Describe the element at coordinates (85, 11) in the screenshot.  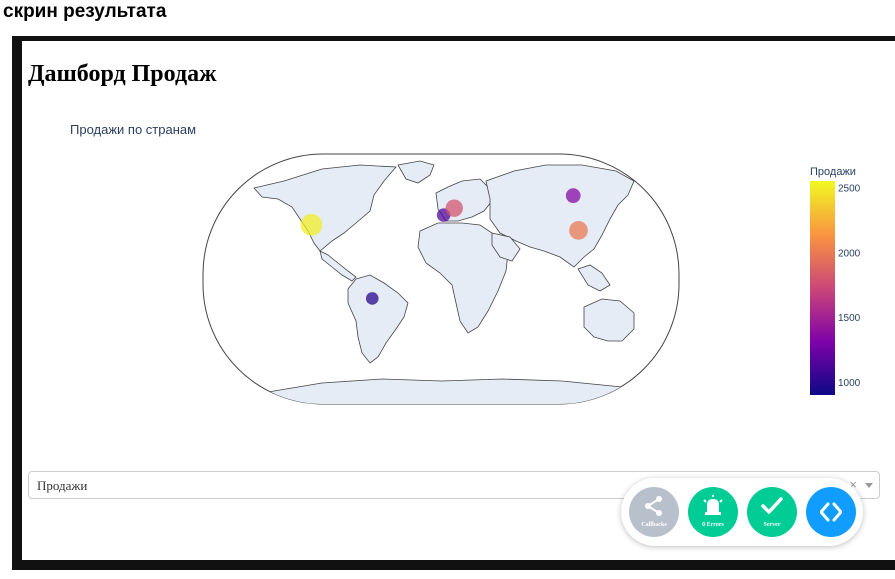
I see `page-caption: скрин результата` at that location.